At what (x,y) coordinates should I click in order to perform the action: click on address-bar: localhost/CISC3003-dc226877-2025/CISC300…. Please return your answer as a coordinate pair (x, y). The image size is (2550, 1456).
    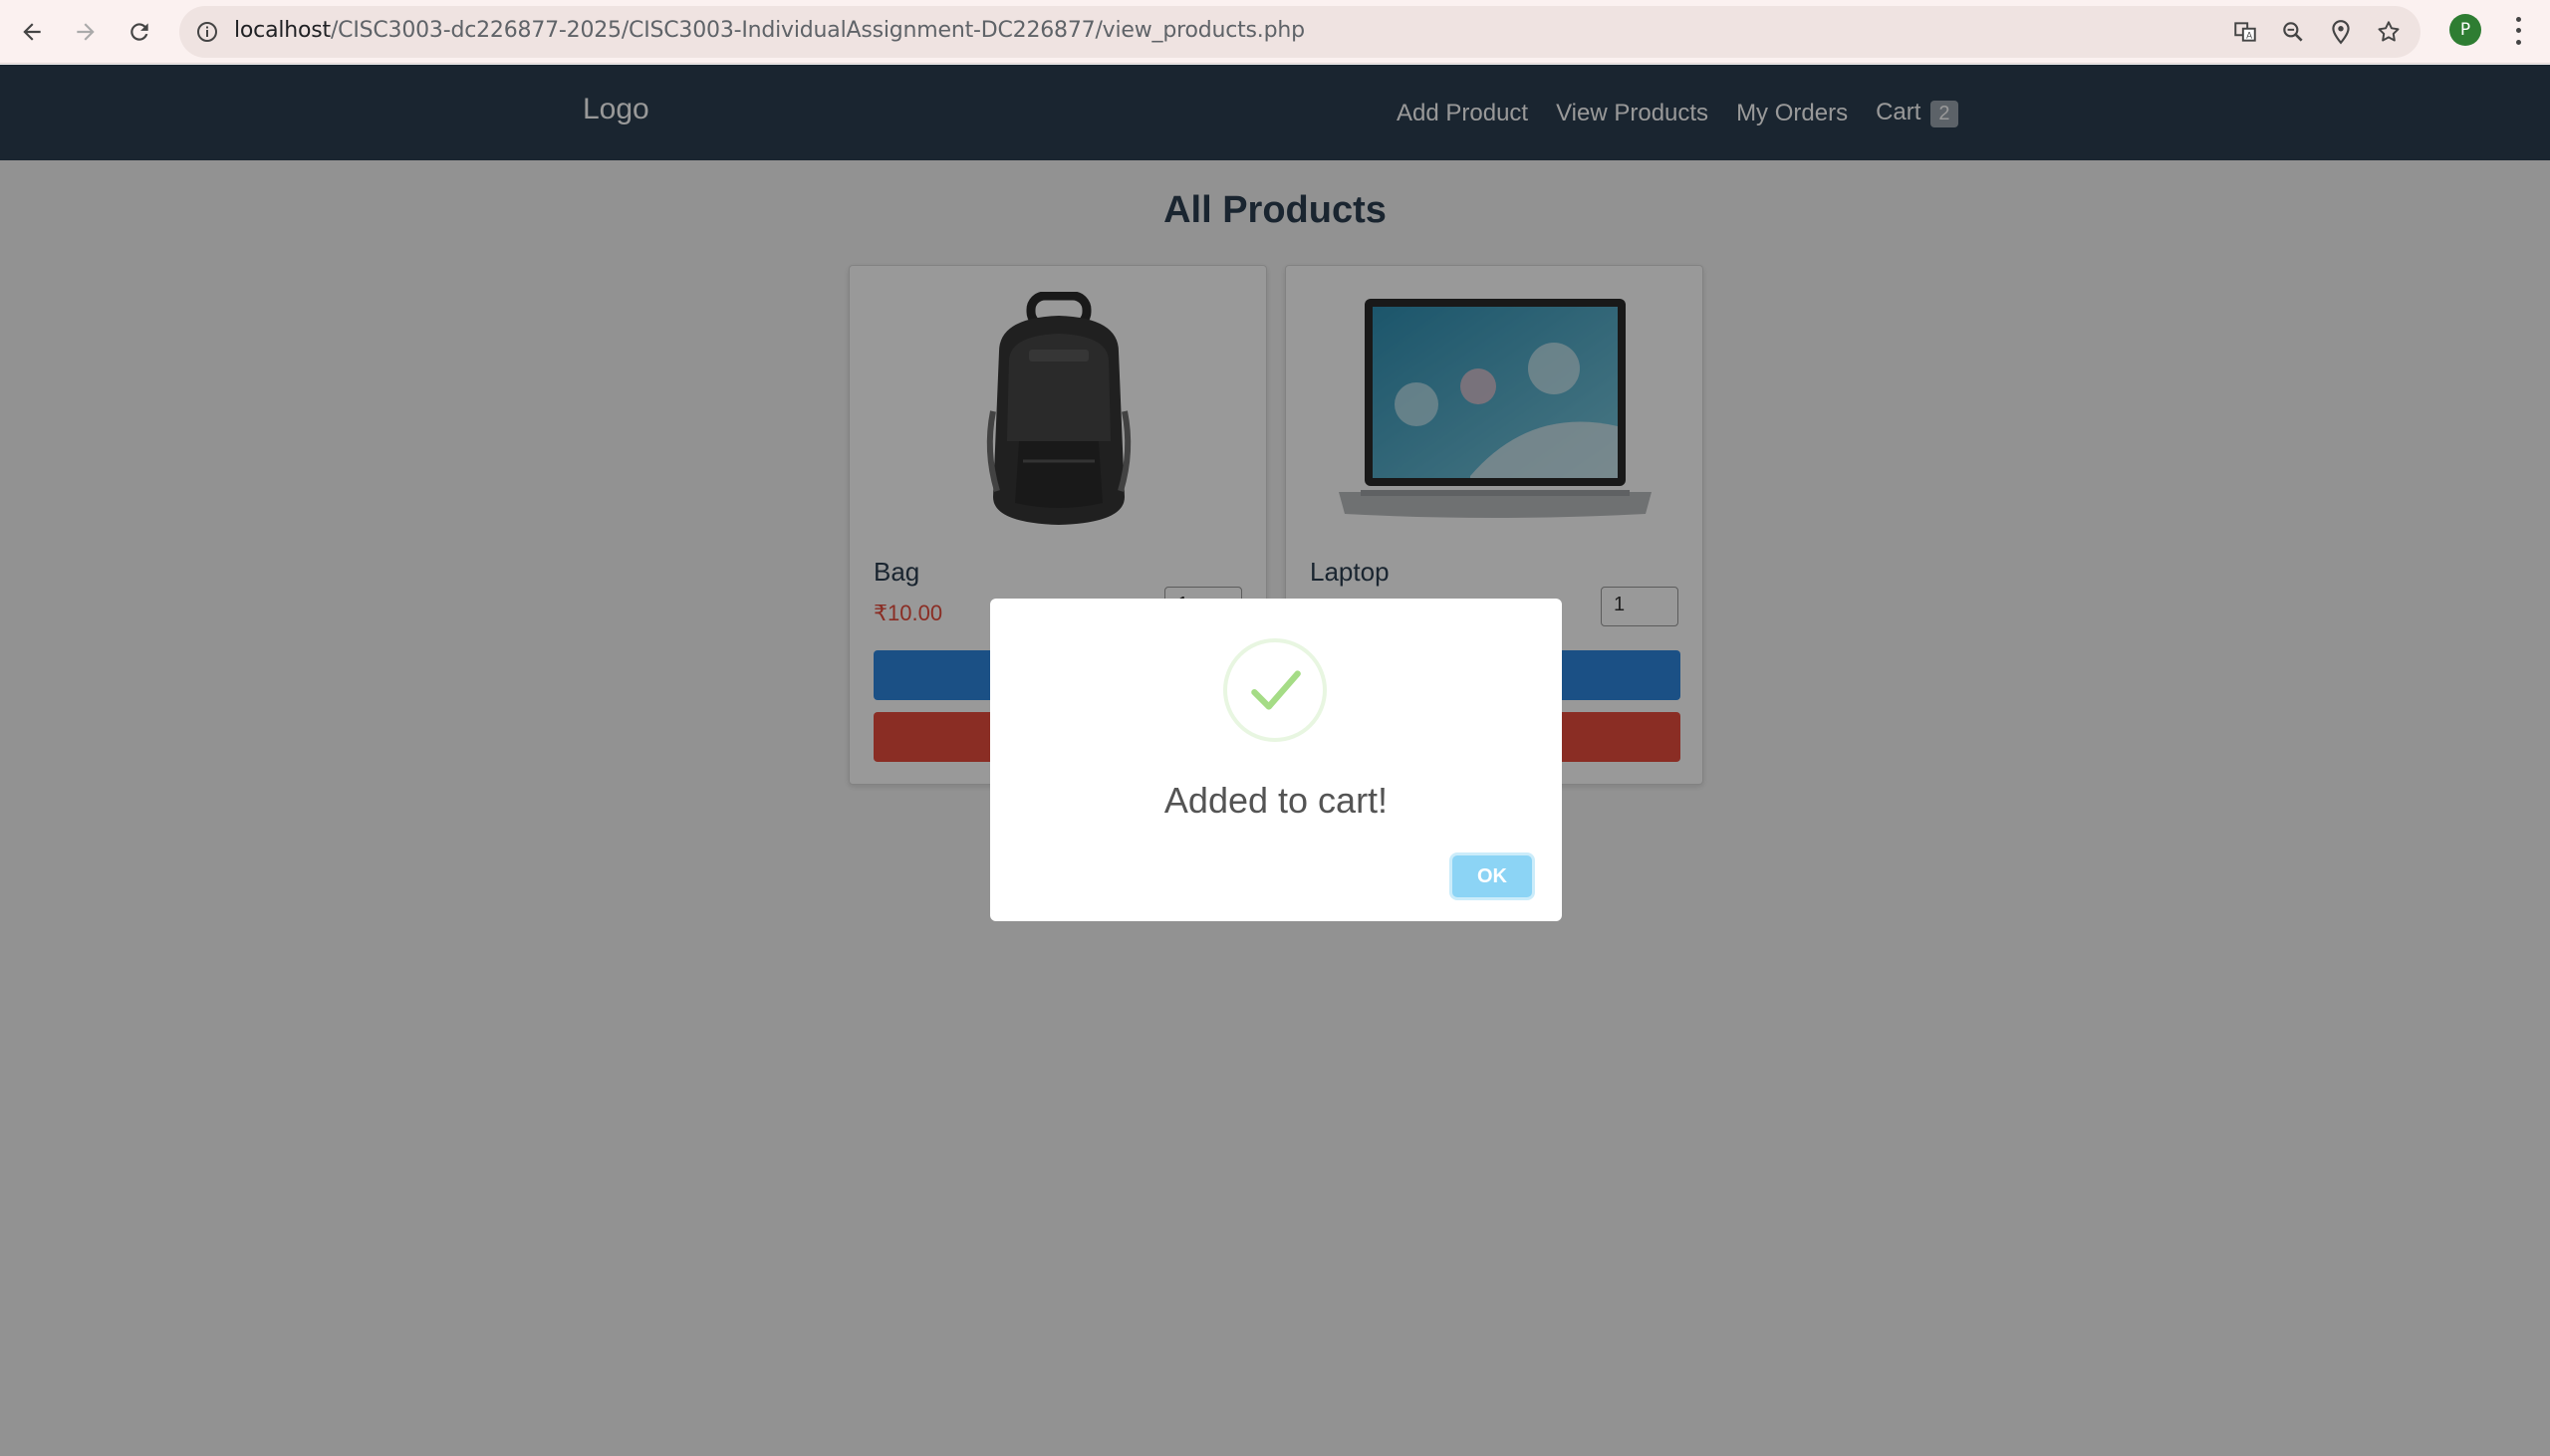
    Looking at the image, I should click on (1300, 32).